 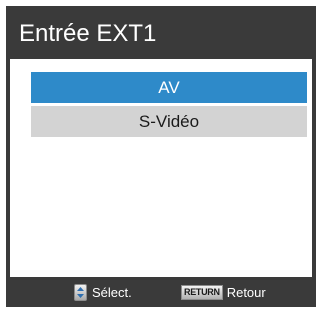 I want to click on button-hints-bar: Sélect. RETURN Retour, so click(x=161, y=292).